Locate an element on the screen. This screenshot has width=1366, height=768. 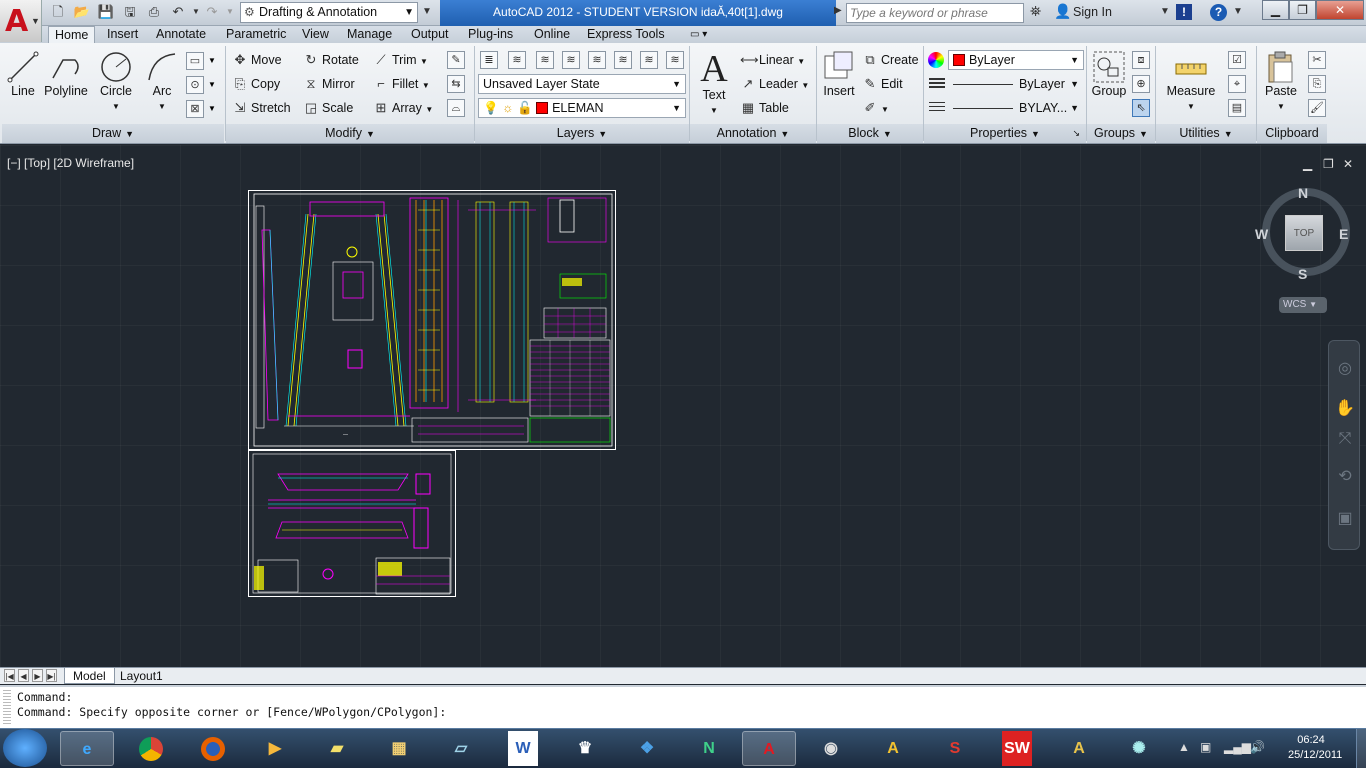
create-block-button: ⧉ Create is located at coordinates (890, 60).